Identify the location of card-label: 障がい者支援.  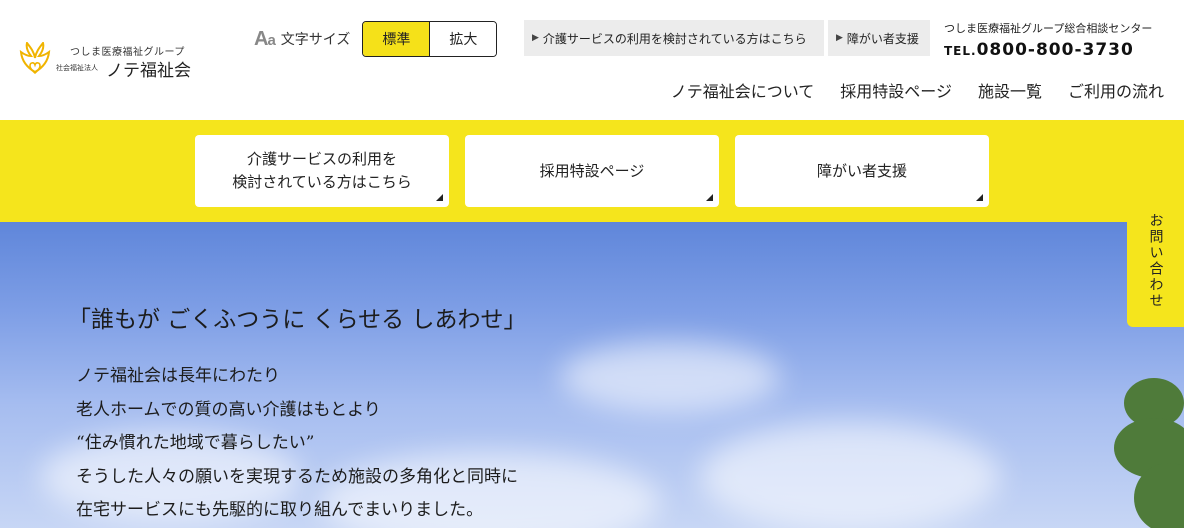
(861, 170).